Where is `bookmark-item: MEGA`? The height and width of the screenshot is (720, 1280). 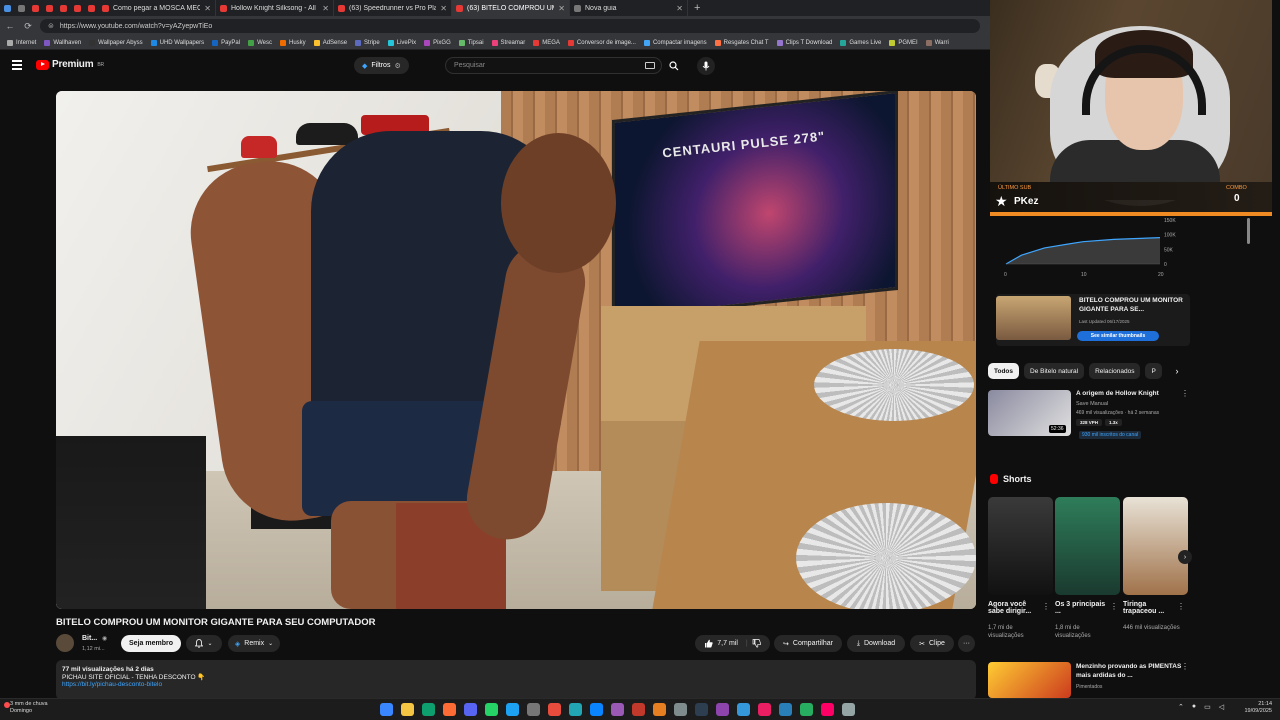
bookmark-item: MEGA is located at coordinates (546, 42).